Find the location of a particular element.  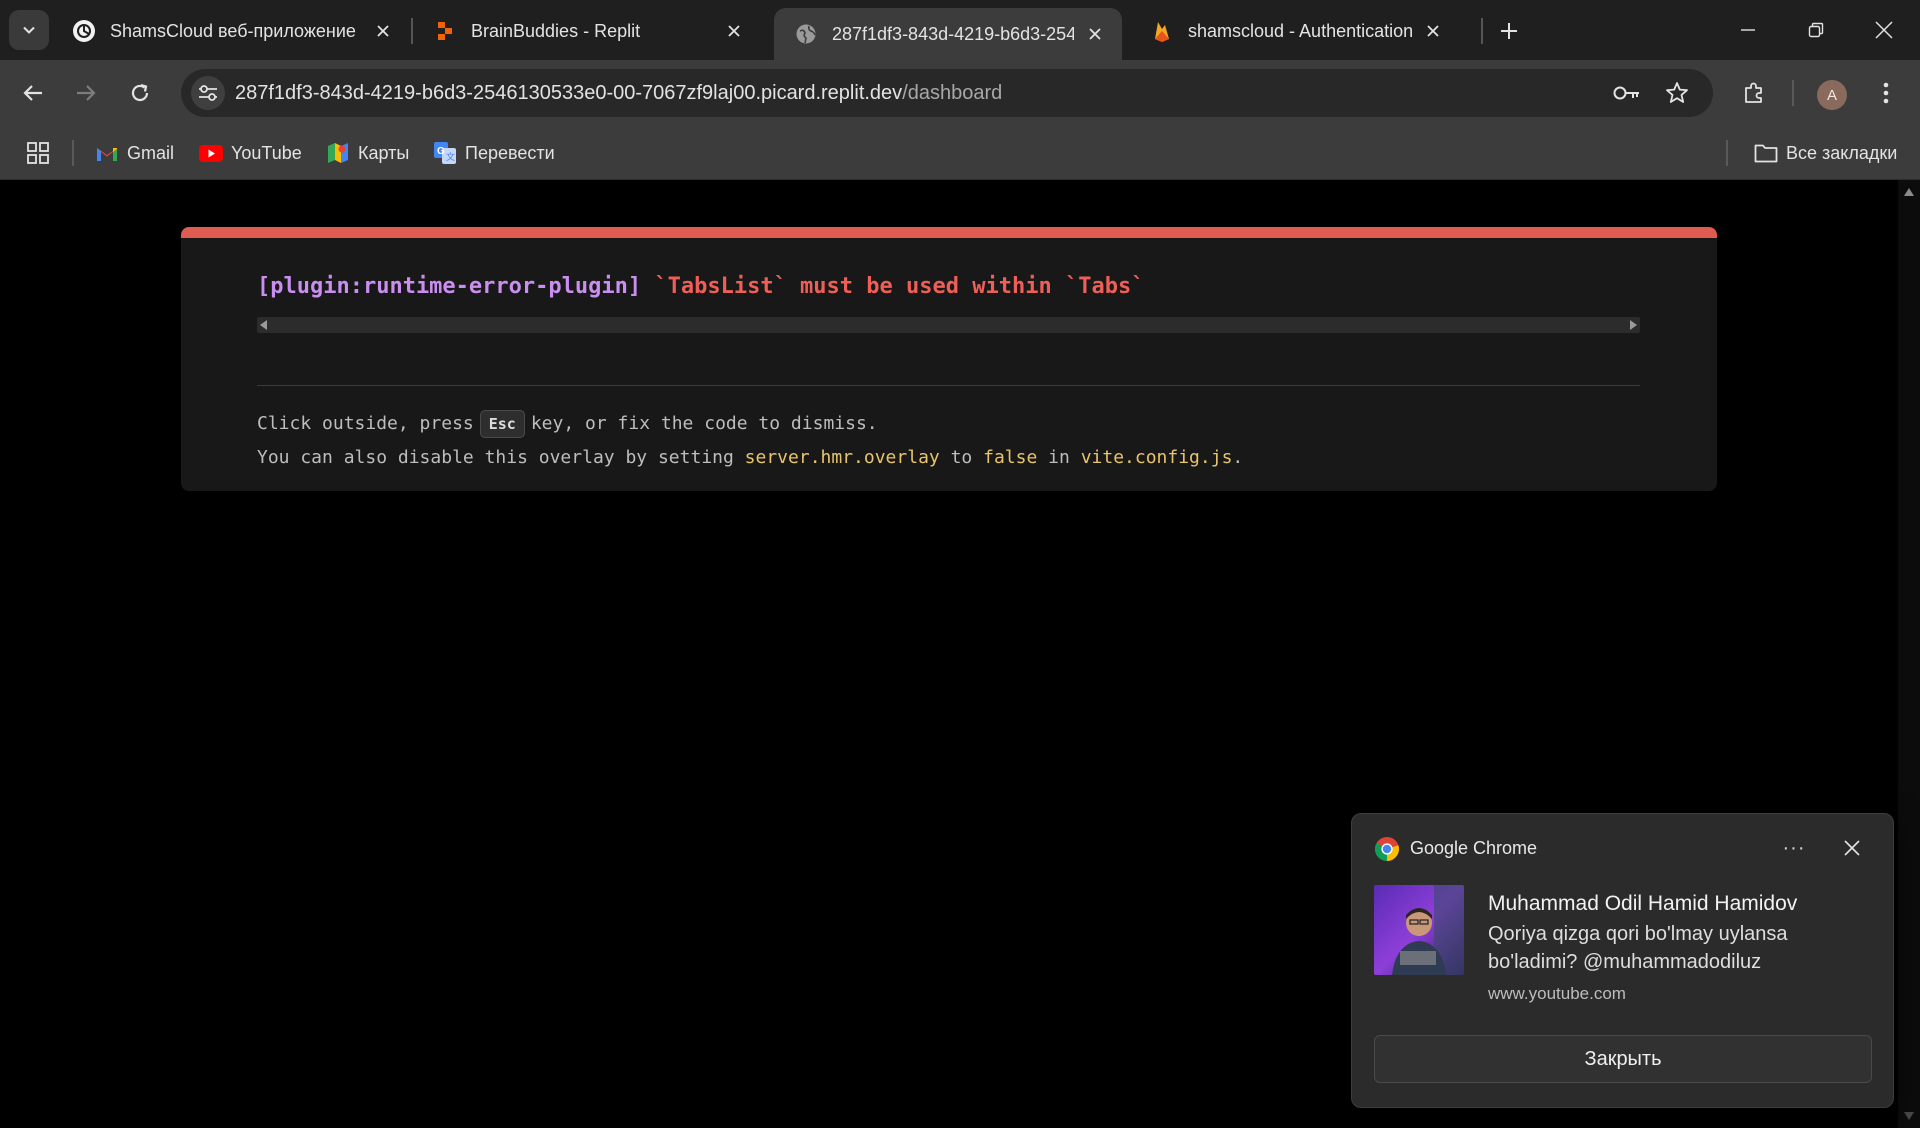

error-horizontal-scrollbar is located at coordinates (948, 325).